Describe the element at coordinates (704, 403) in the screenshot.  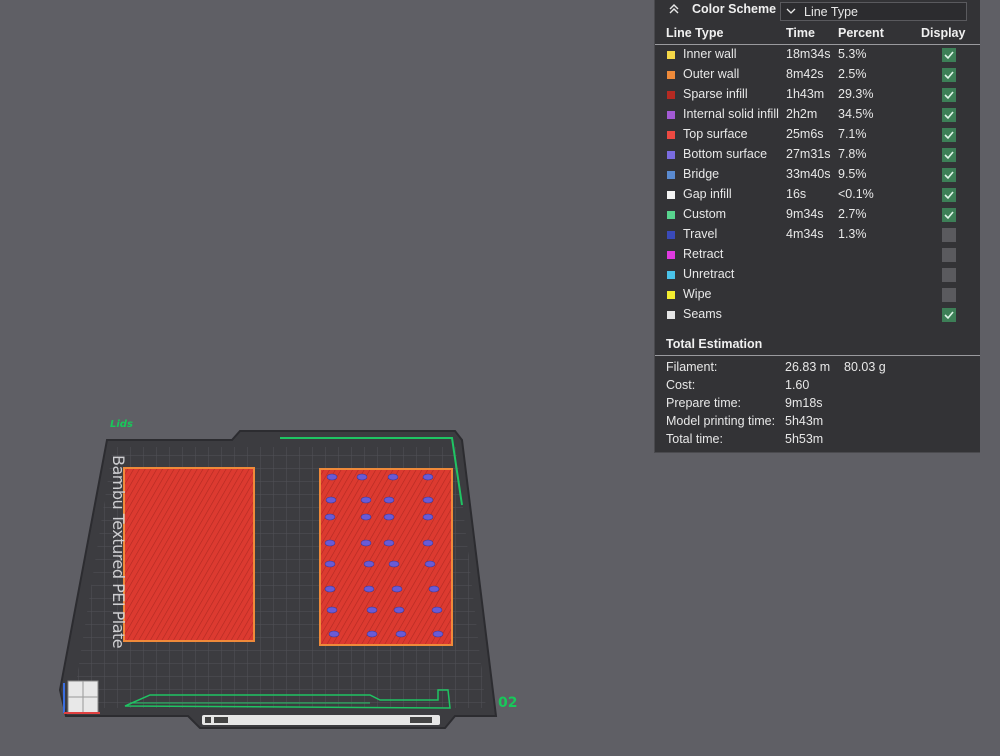
I see `estimation-label: Prepare time:` at that location.